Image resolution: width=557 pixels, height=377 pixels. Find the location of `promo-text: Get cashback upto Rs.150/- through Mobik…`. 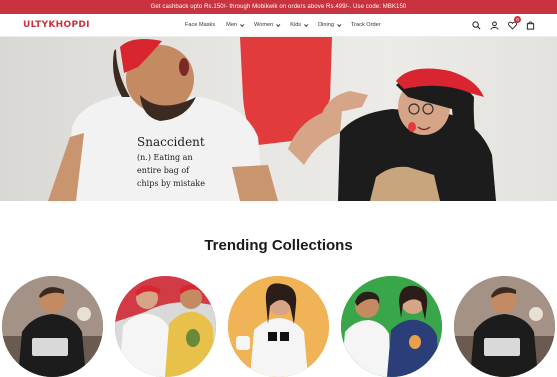

promo-text: Get cashback upto Rs.150/- through Mobik… is located at coordinates (278, 7).